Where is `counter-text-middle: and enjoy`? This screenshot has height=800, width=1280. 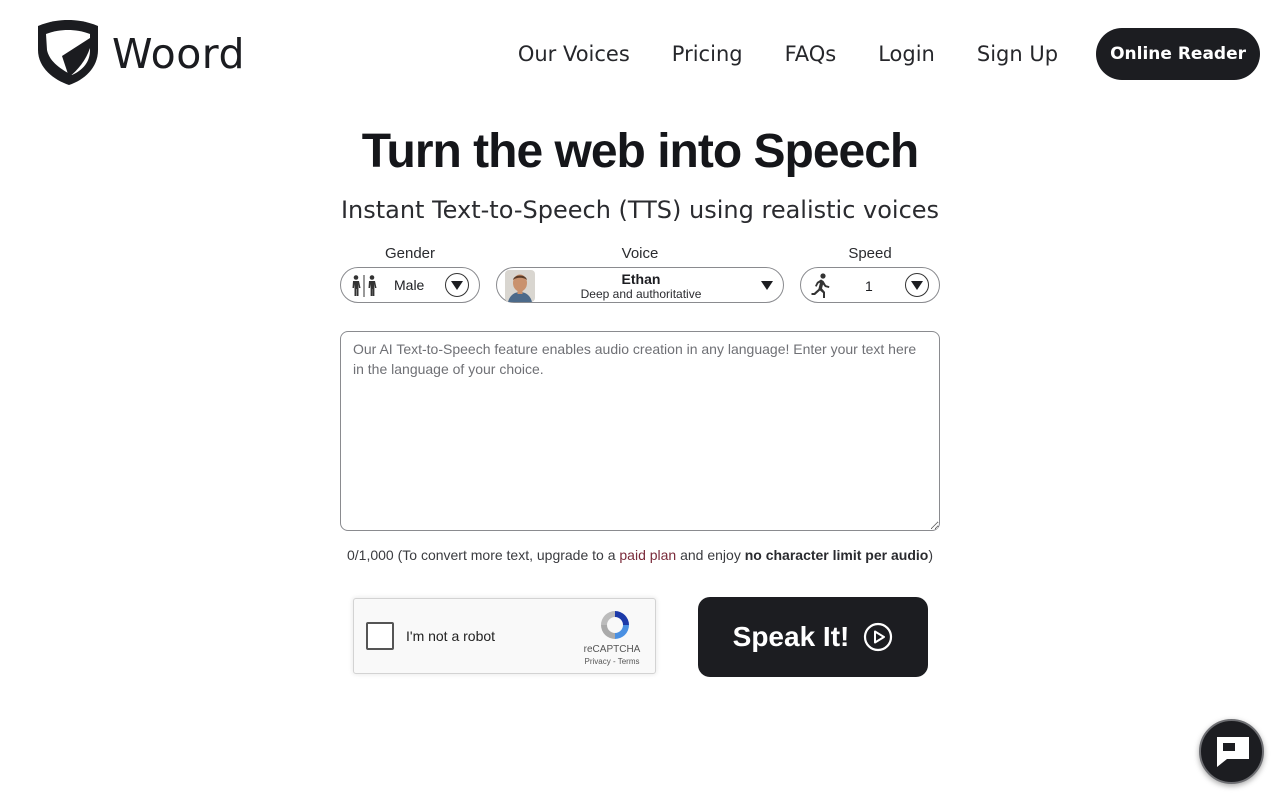 counter-text-middle: and enjoy is located at coordinates (710, 555).